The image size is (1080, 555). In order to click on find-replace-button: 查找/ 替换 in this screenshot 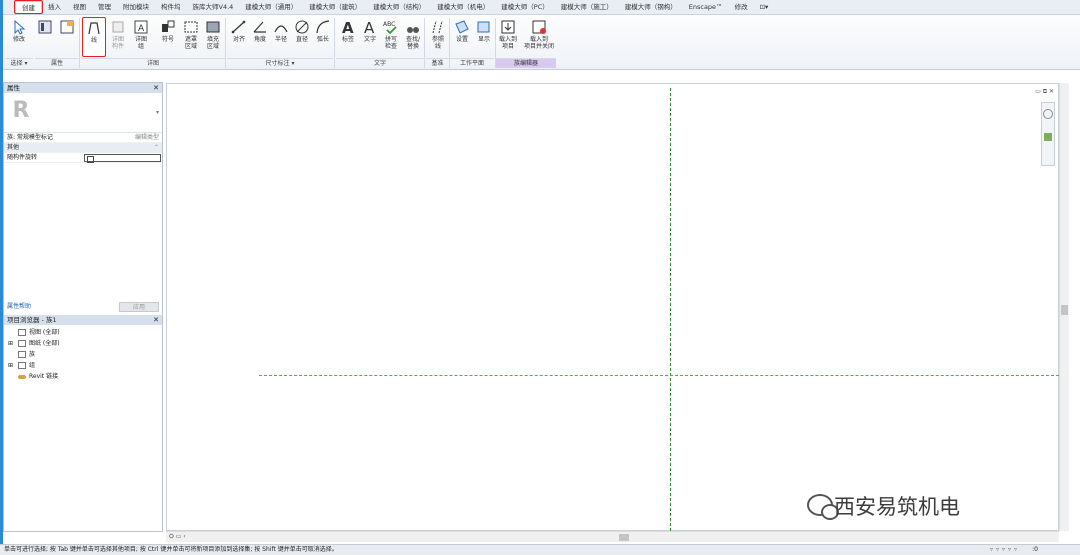, I will do `click(413, 37)`.